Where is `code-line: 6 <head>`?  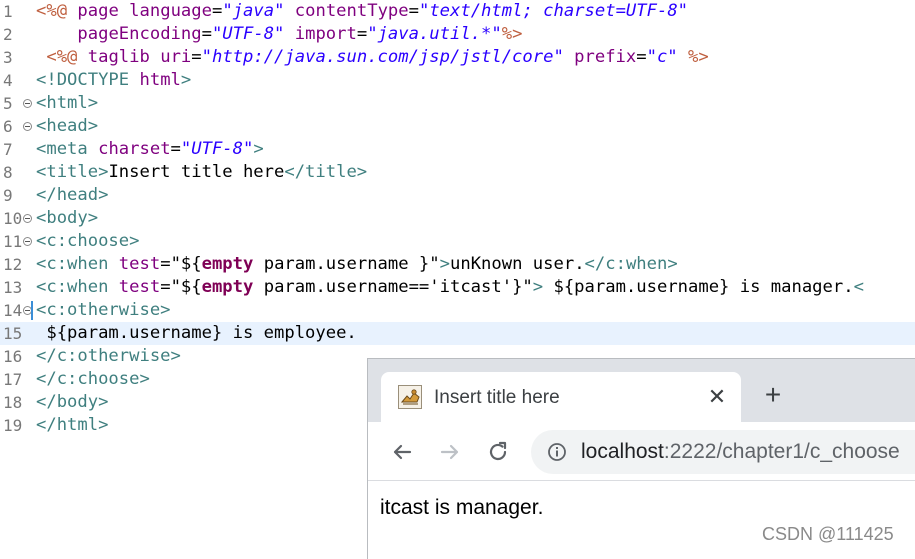 code-line: 6 <head> is located at coordinates (457, 126).